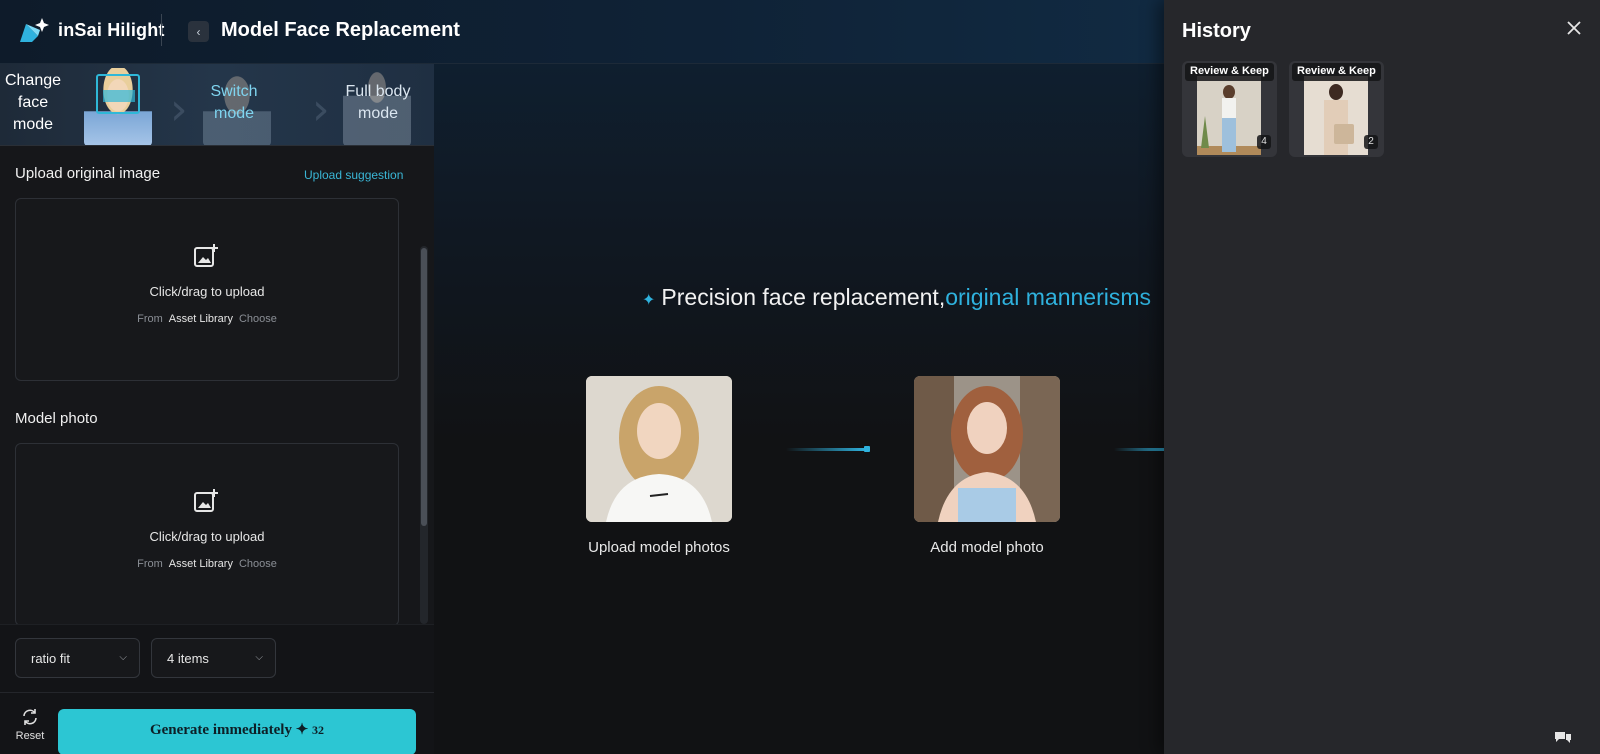 This screenshot has height=754, width=1600. I want to click on ratio-select: ratio fit ⌵, so click(77, 658).